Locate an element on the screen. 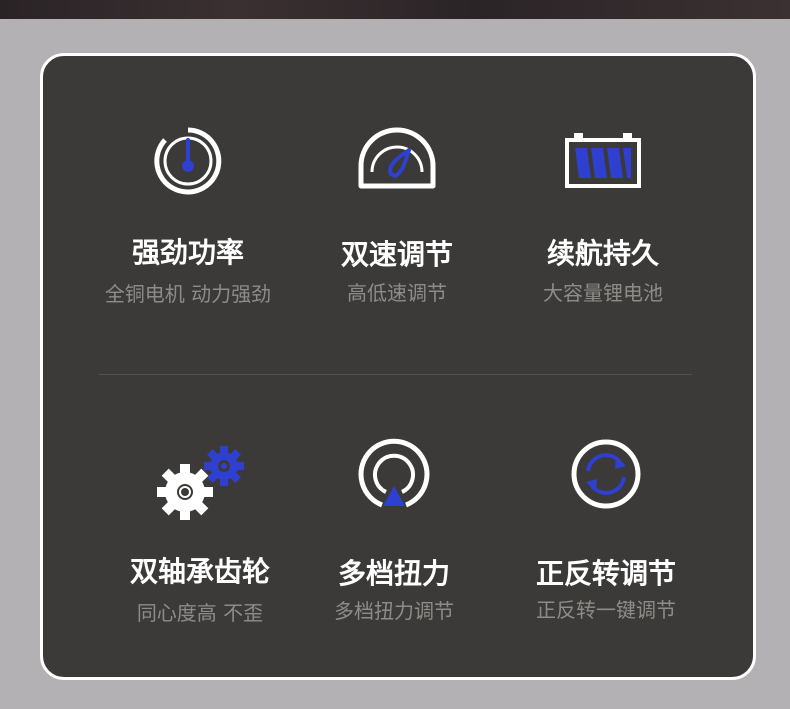  feature-speed: 双速调节 高低速调节 is located at coordinates (397, 220).